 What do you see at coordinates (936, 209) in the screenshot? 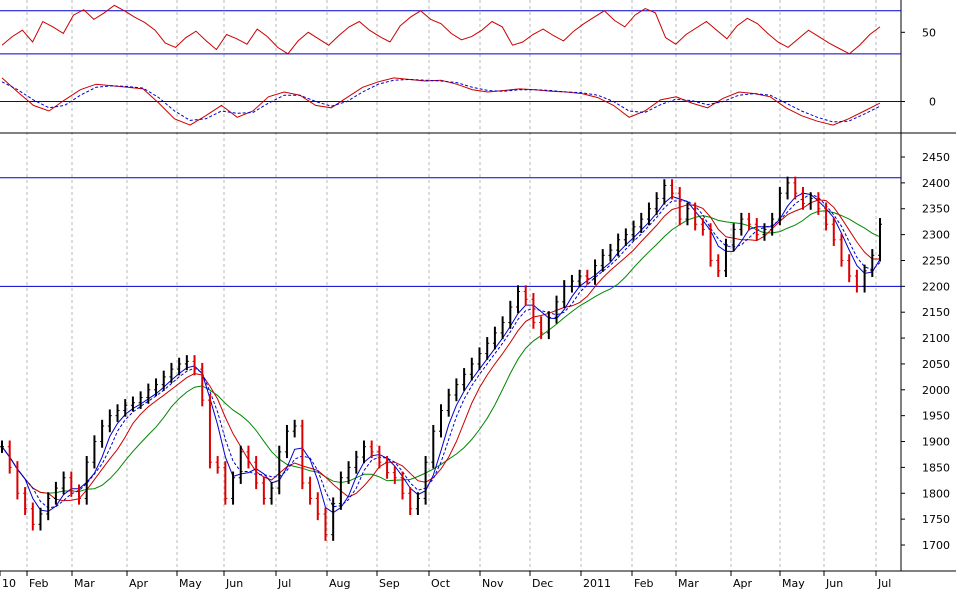
I see `y-tick-label: 2350` at bounding box center [936, 209].